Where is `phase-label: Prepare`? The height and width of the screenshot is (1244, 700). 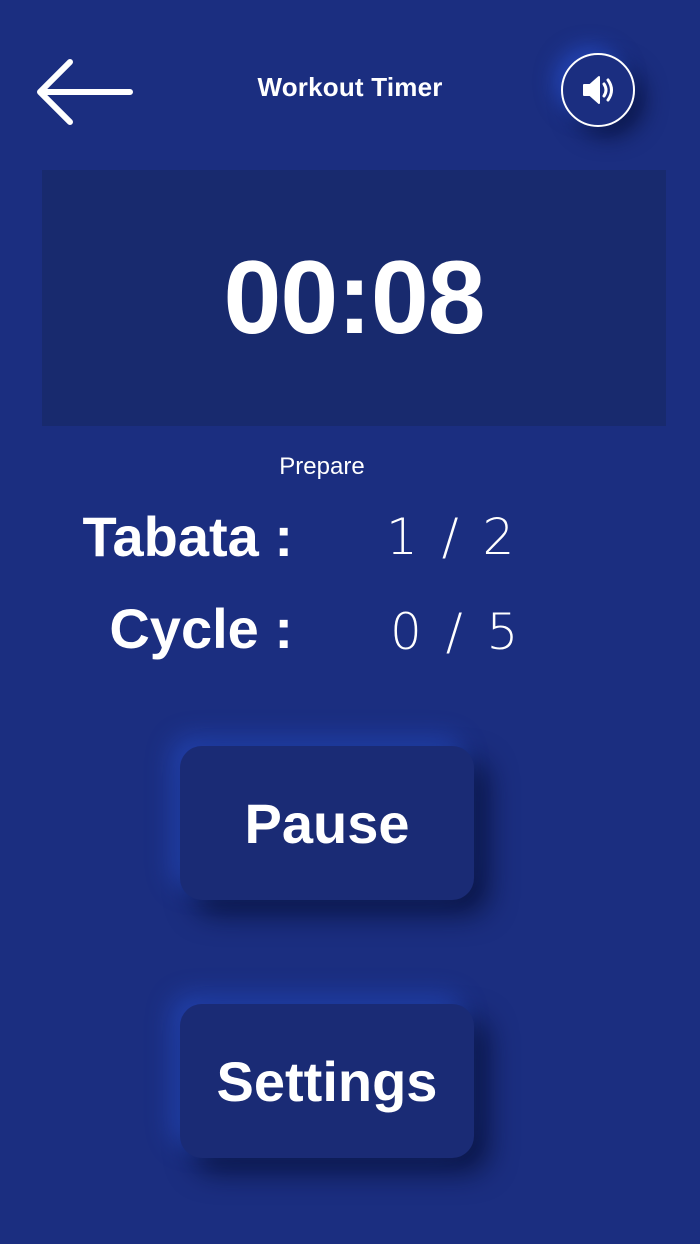 phase-label: Prepare is located at coordinates (322, 466).